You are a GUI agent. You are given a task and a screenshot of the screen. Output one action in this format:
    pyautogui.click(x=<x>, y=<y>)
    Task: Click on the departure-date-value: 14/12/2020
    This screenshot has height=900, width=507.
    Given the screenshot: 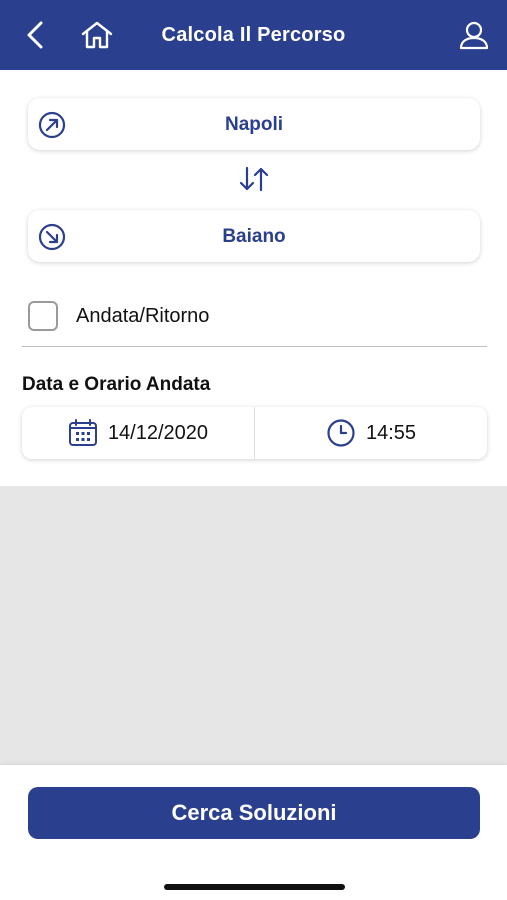 What is the action you would take?
    pyautogui.click(x=158, y=432)
    